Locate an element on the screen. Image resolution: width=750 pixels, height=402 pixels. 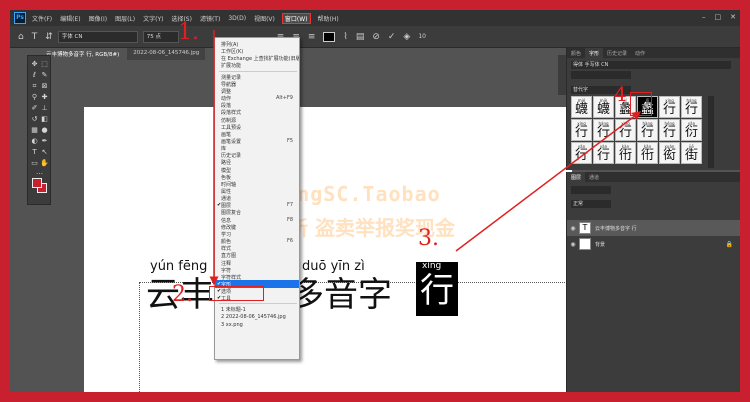
text-tool-icon: T is located at coordinates (34, 152).